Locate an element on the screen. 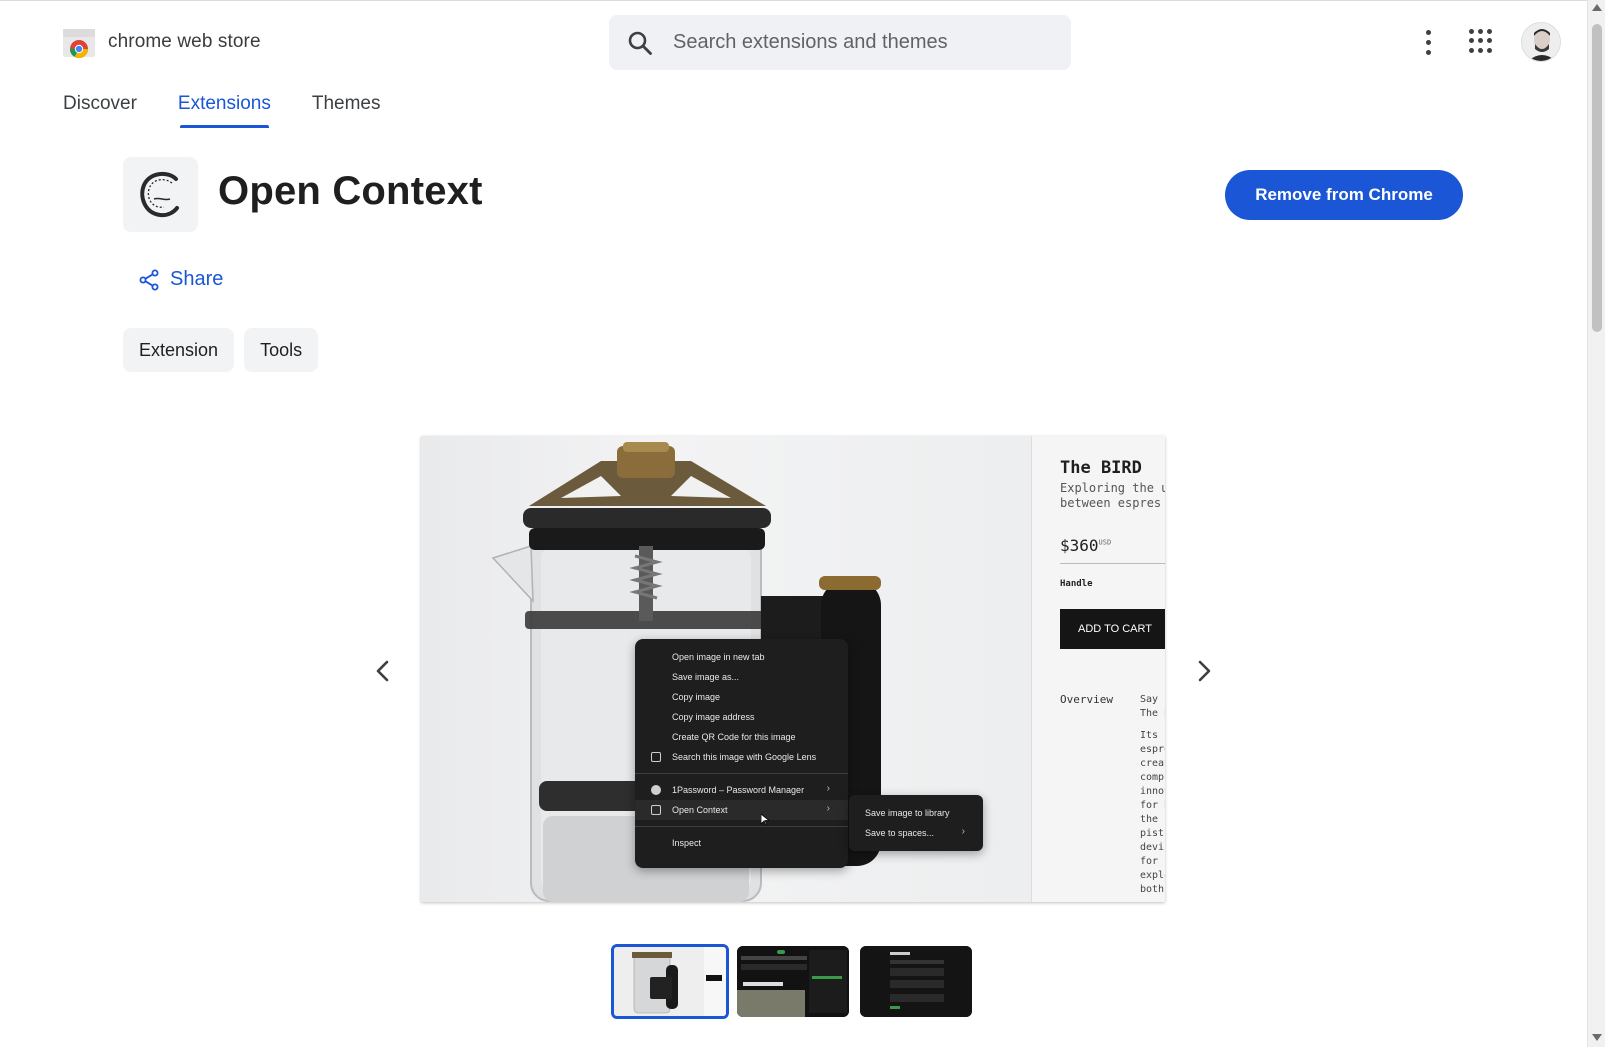 The width and height of the screenshot is (1605, 1047). chip-tools: Tools is located at coordinates (281, 350).